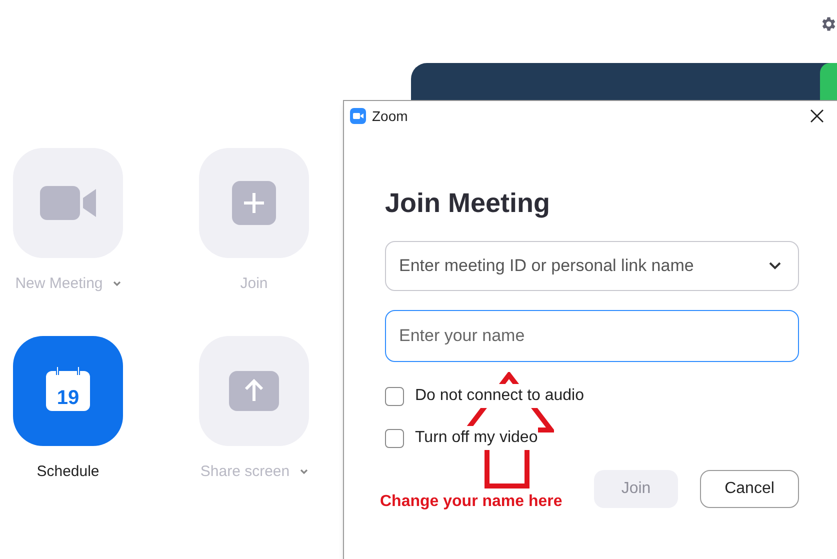  I want to click on name-field: Enter your name, so click(592, 336).